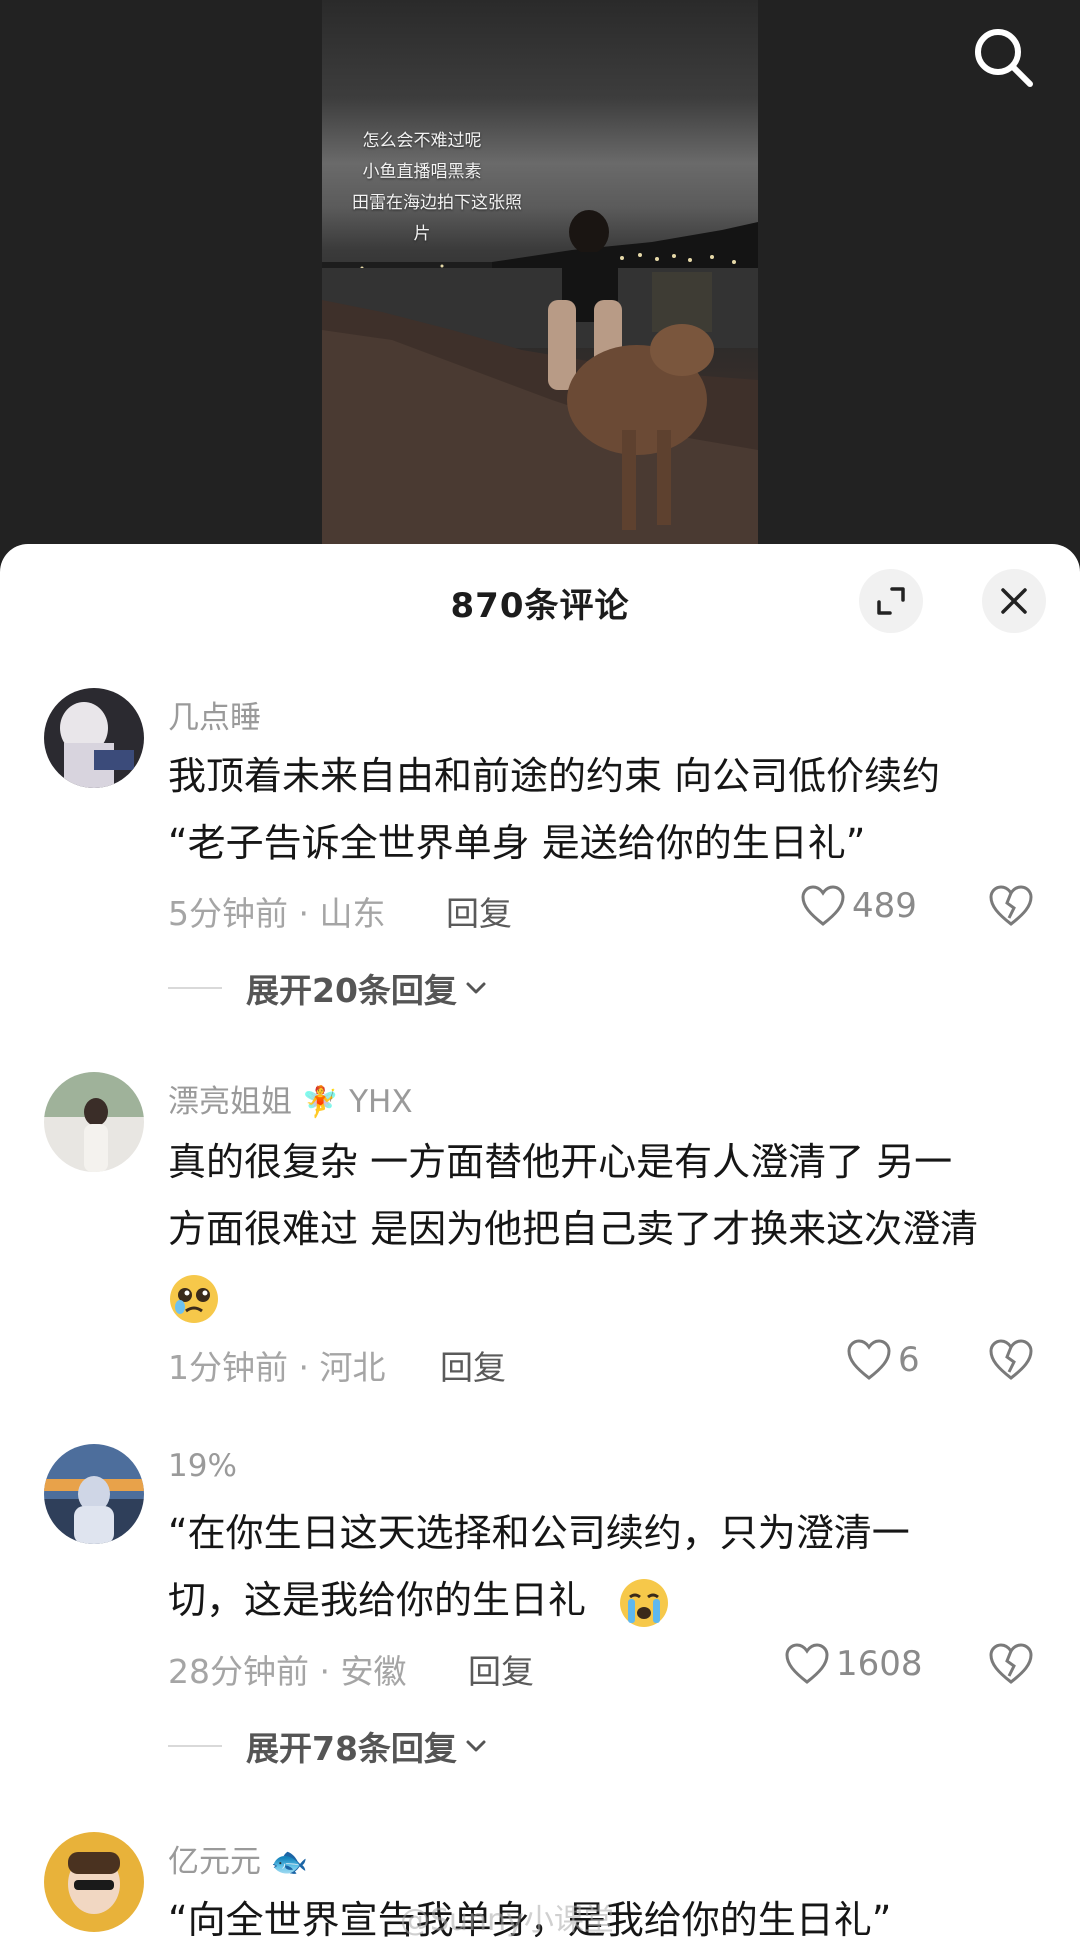 The height and width of the screenshot is (1939, 1080). I want to click on caption-line: 片, so click(422, 234).